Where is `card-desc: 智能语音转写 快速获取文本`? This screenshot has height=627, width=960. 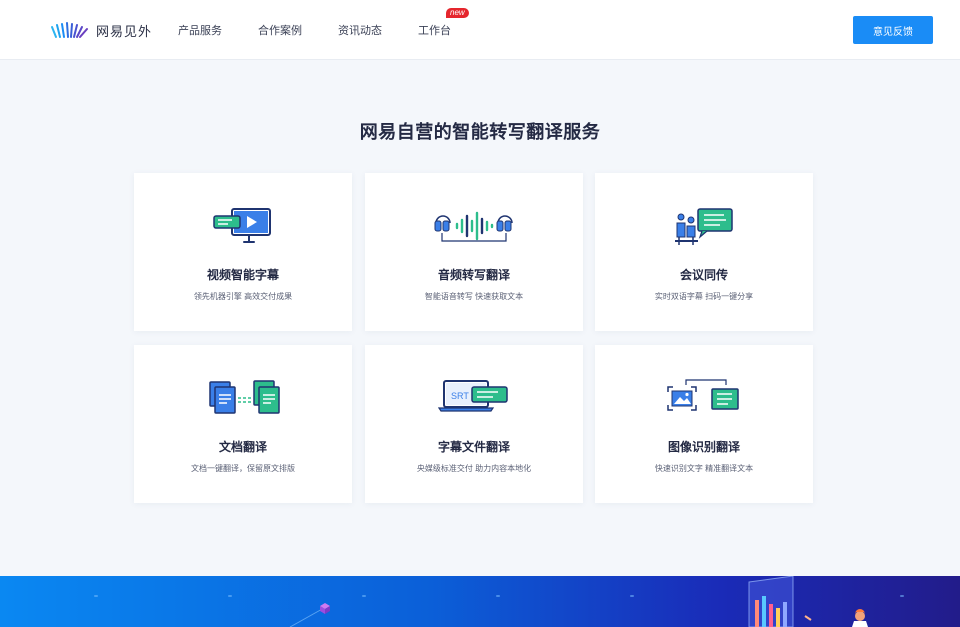
card-desc: 智能语音转写 快速获取文本 is located at coordinates (474, 296).